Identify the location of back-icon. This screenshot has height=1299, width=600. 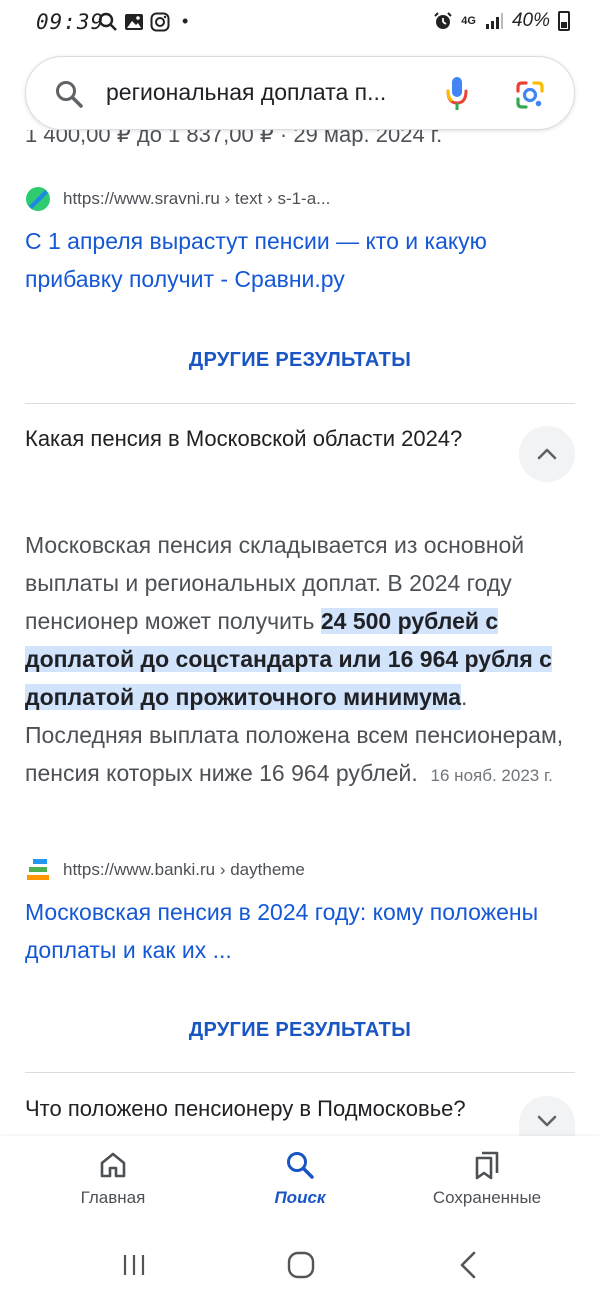
(469, 1265).